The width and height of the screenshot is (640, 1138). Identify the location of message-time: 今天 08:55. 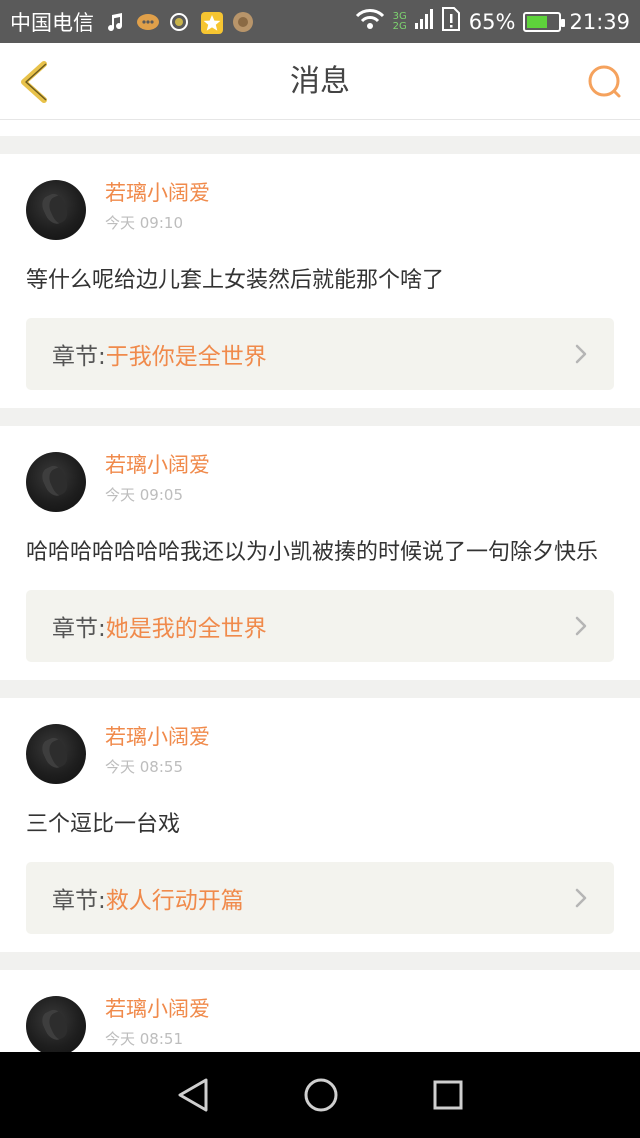
(144, 767).